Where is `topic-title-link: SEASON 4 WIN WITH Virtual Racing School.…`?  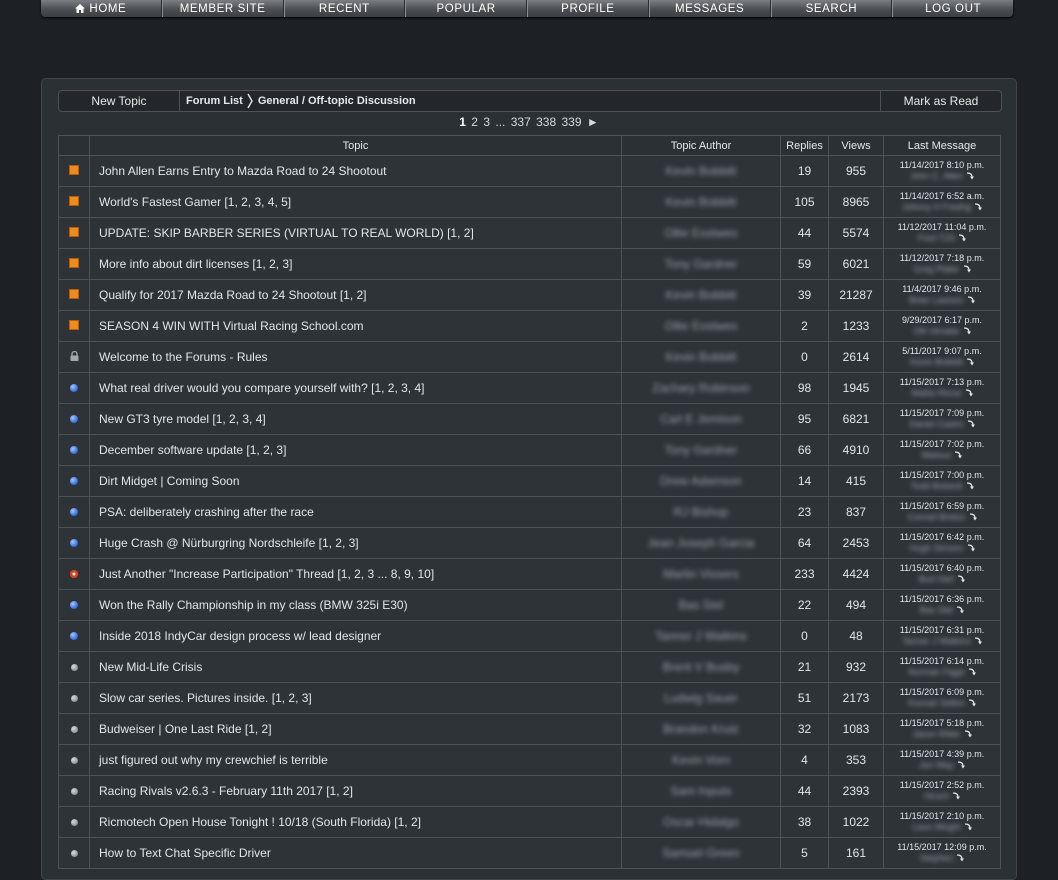
topic-title-link: SEASON 4 WIN WITH Virtual Racing School.… is located at coordinates (231, 326).